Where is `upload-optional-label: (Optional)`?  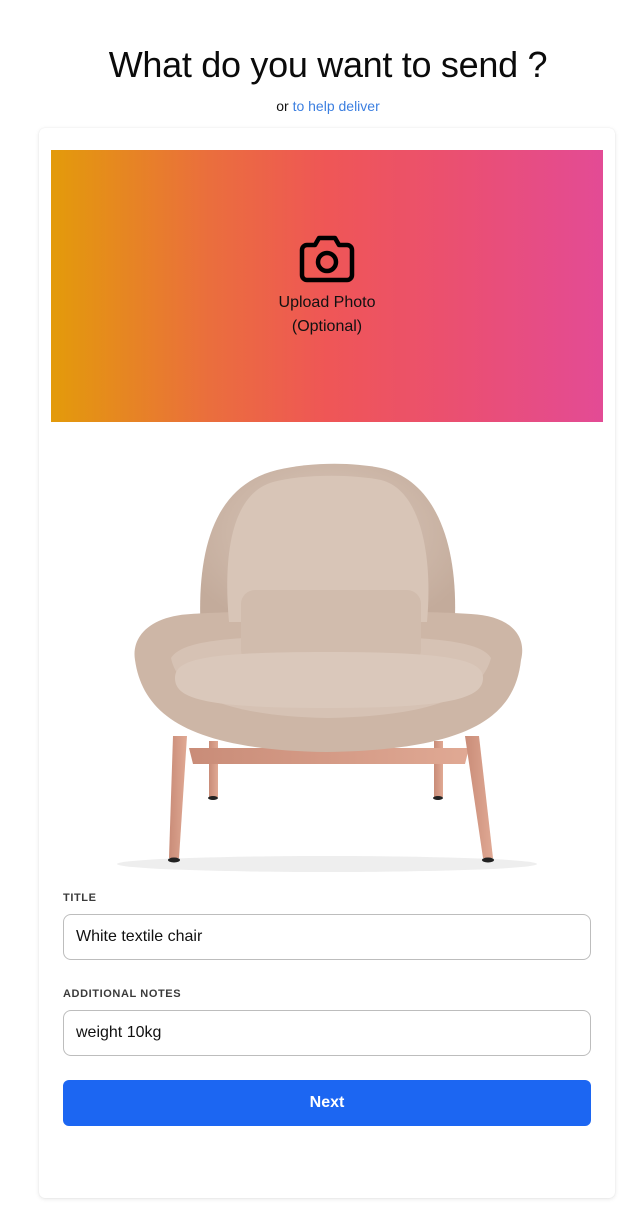 upload-optional-label: (Optional) is located at coordinates (327, 326).